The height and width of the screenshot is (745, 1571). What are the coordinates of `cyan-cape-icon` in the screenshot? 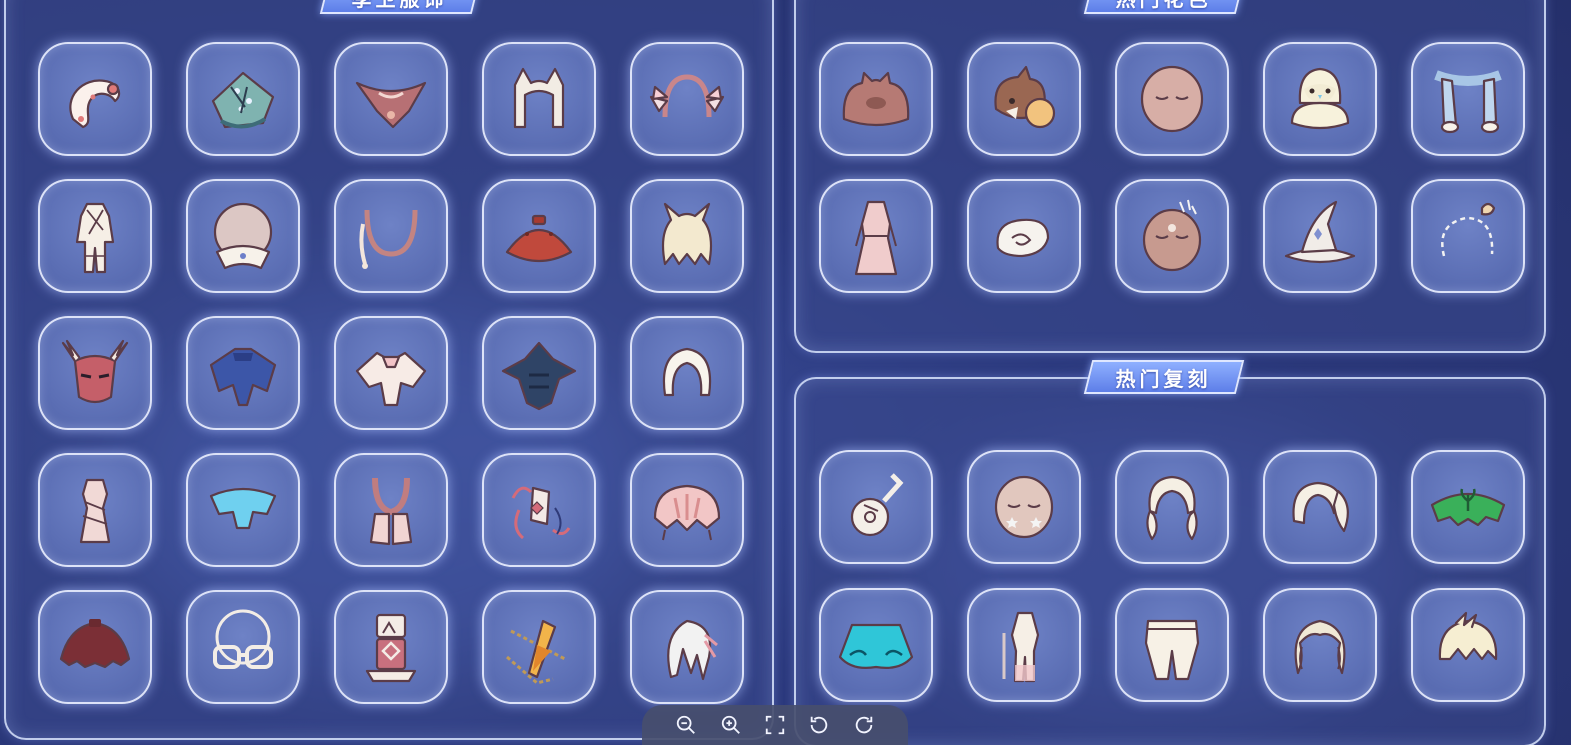 It's located at (243, 508).